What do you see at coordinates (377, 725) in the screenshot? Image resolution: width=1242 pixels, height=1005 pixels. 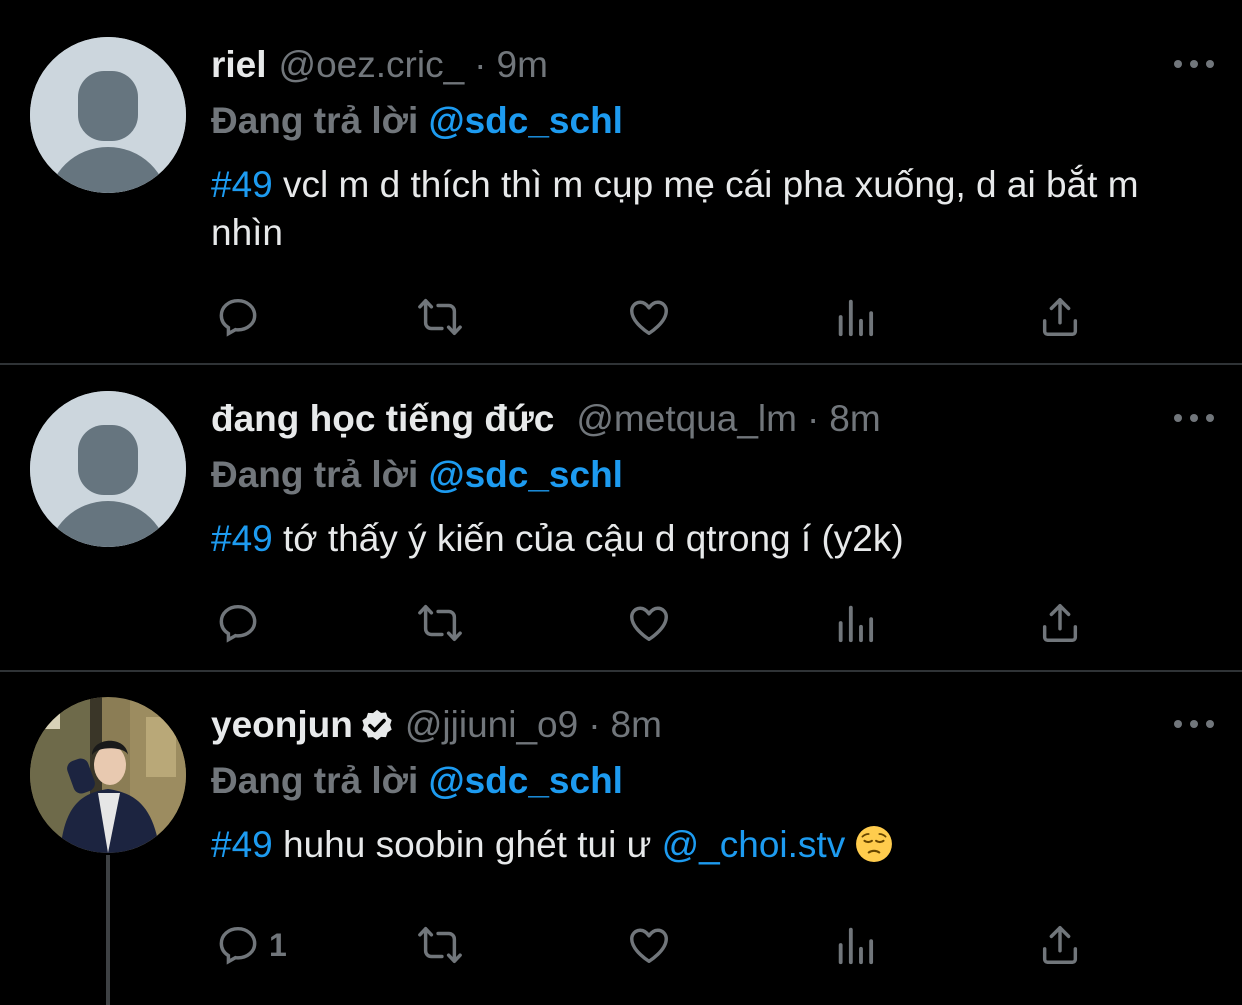 I see `verified-badge-icon` at bounding box center [377, 725].